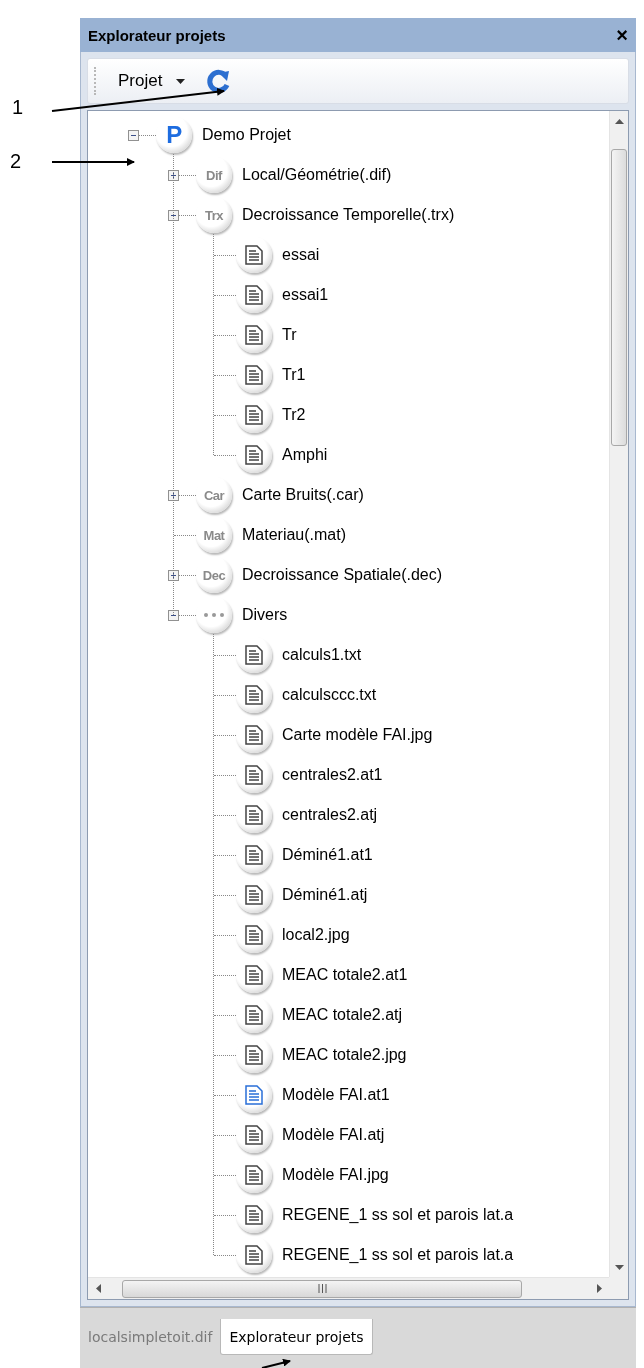 The height and width of the screenshot is (1368, 644). What do you see at coordinates (276, 1363) in the screenshot?
I see `callout-arrow` at bounding box center [276, 1363].